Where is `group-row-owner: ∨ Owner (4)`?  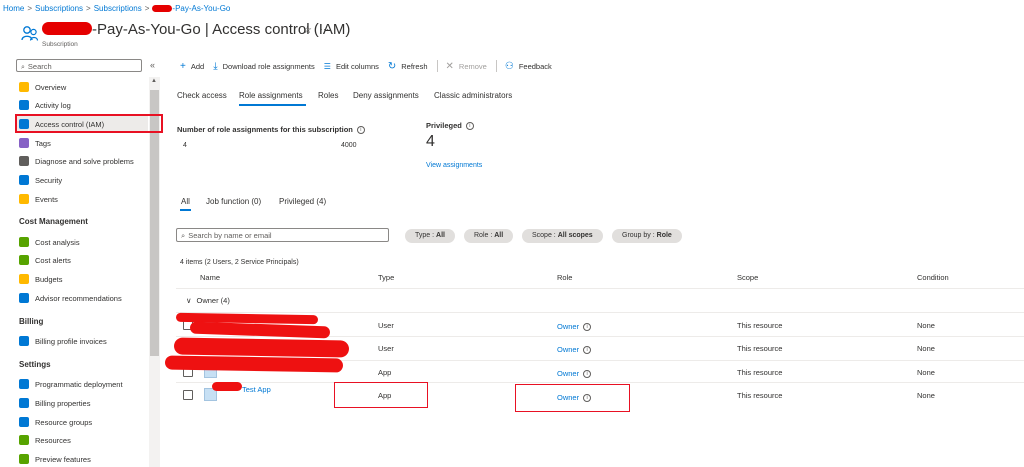 group-row-owner: ∨ Owner (4) is located at coordinates (208, 300).